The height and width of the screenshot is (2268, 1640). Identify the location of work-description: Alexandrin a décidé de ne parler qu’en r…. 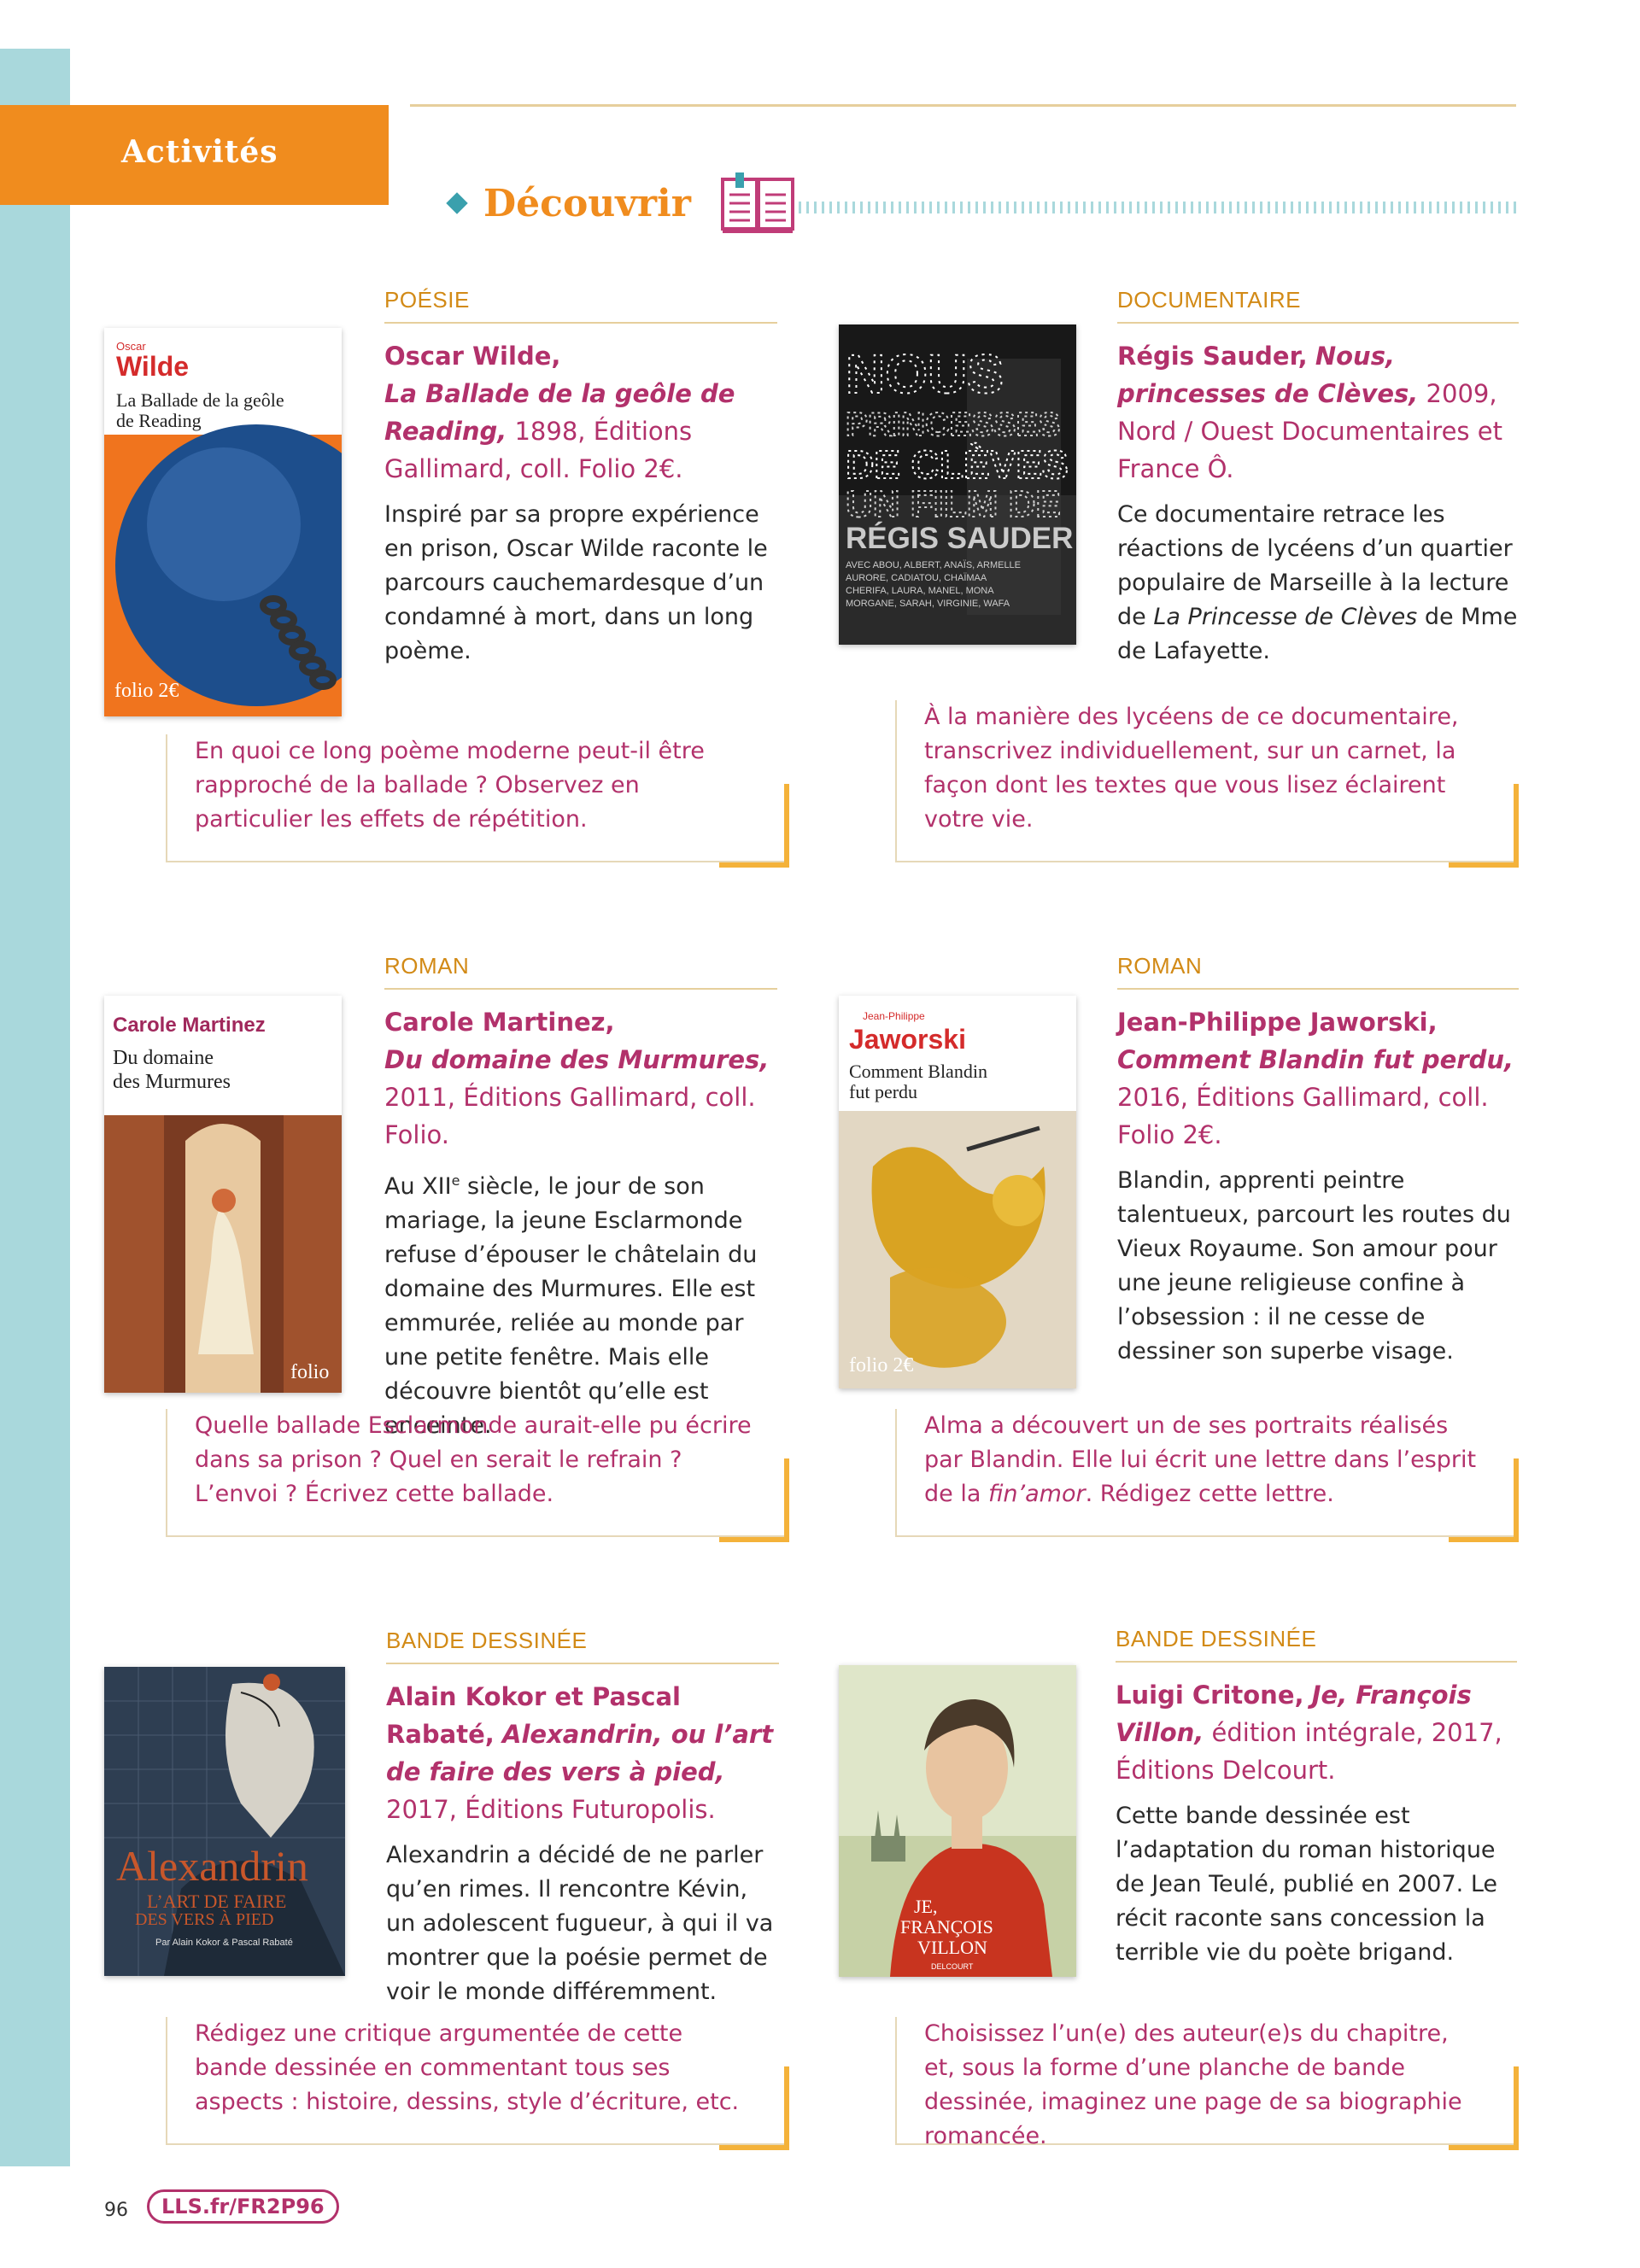
(580, 1923).